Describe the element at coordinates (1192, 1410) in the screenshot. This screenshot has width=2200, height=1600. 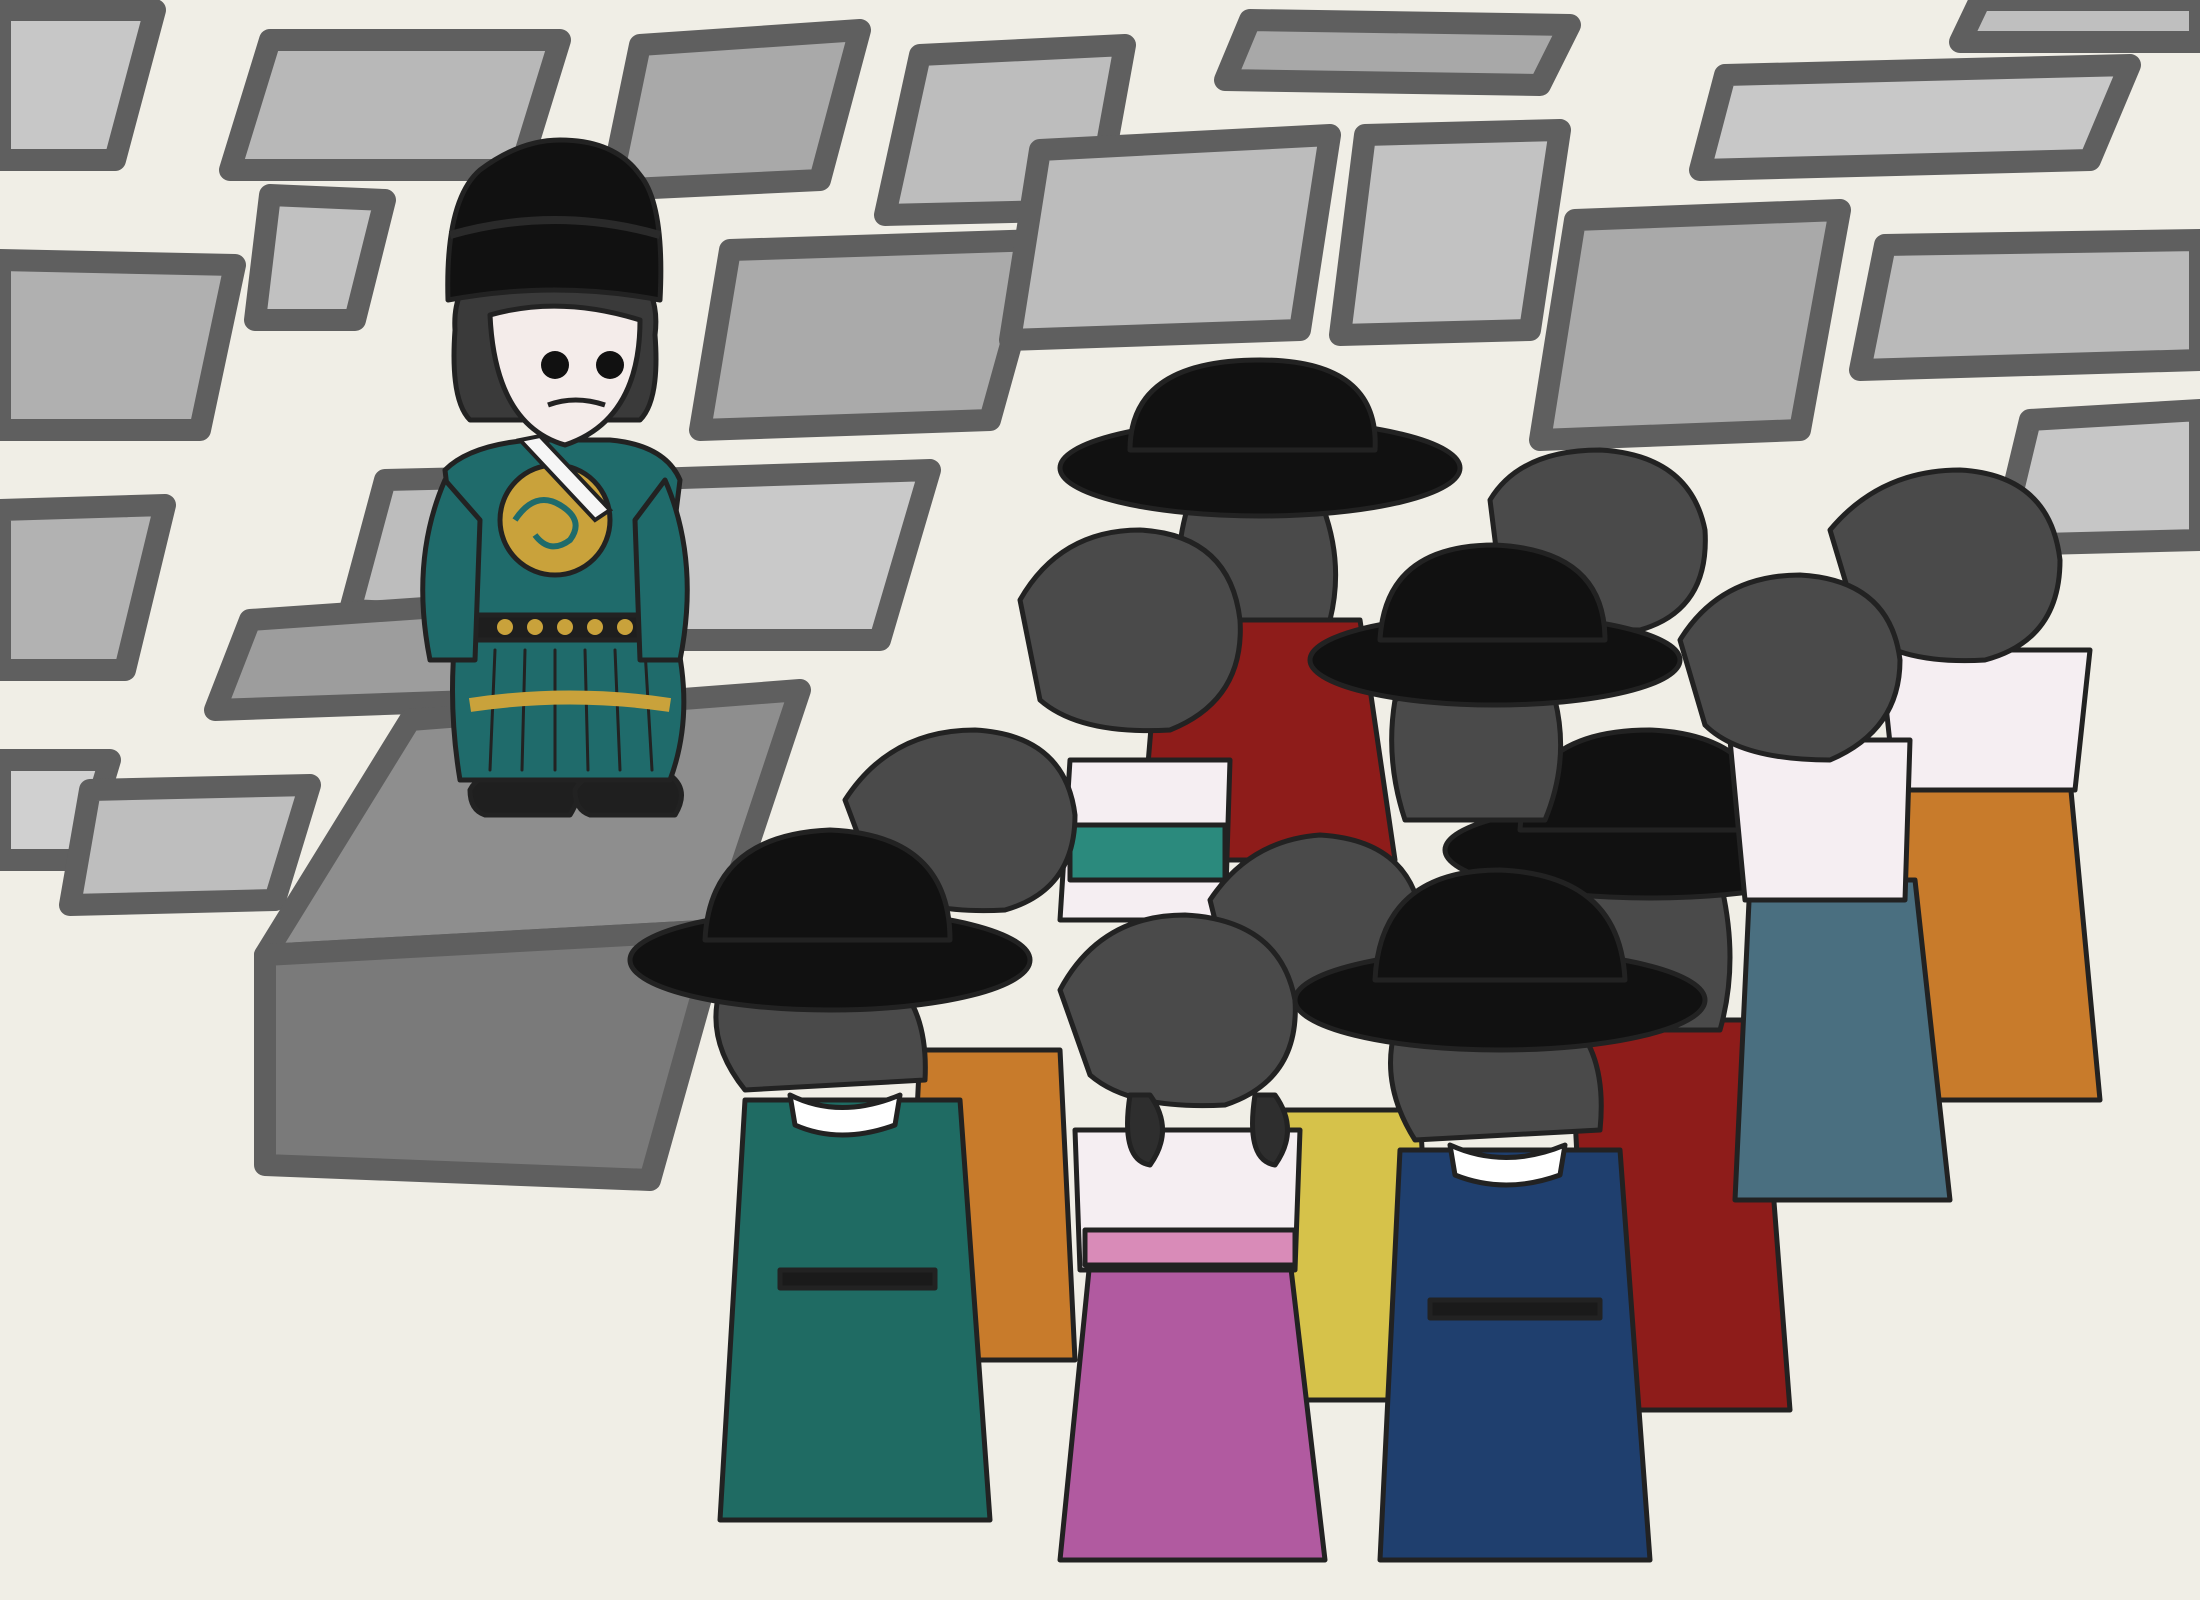
I see `villager-lilac-skirt` at that location.